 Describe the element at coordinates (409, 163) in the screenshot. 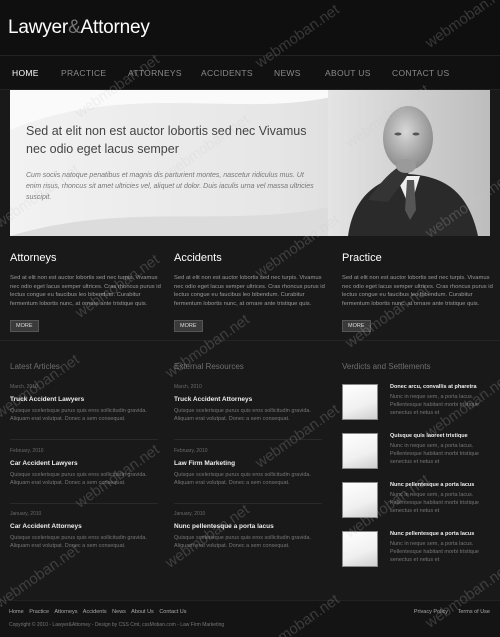

I see `lawyer-photo` at that location.